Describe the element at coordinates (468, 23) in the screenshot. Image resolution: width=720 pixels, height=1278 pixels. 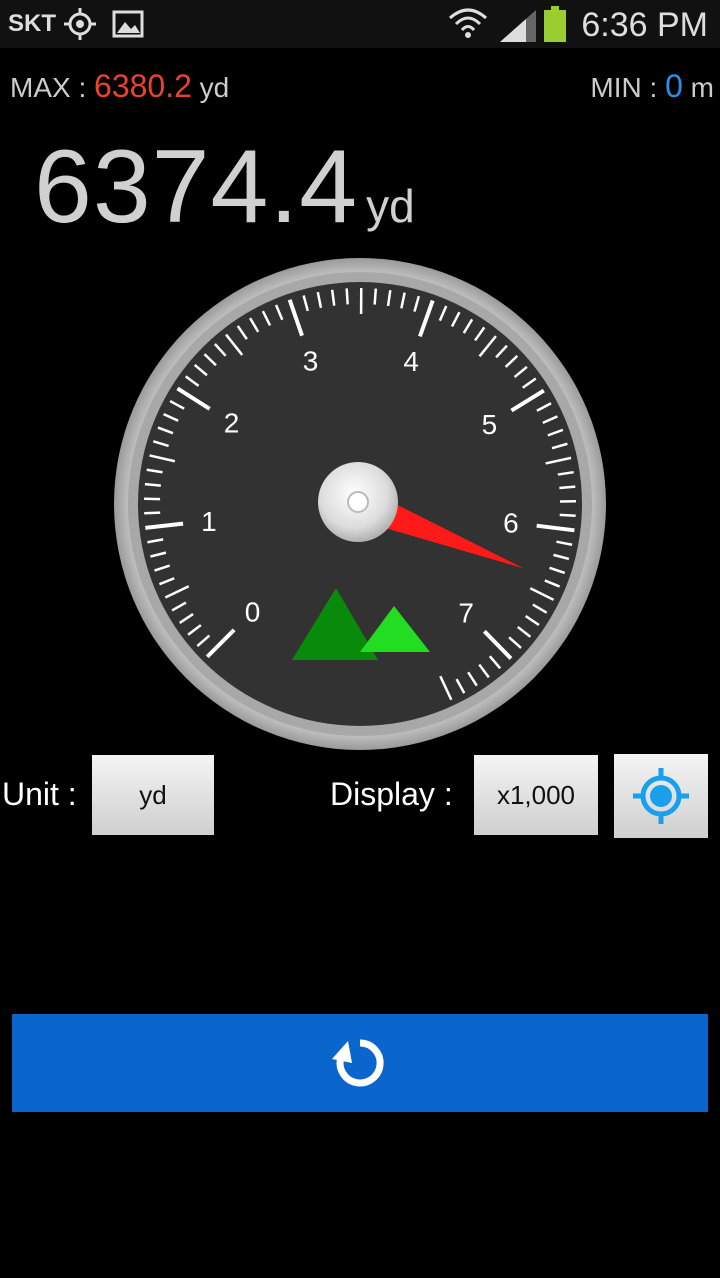
I see `wifi-icon` at that location.